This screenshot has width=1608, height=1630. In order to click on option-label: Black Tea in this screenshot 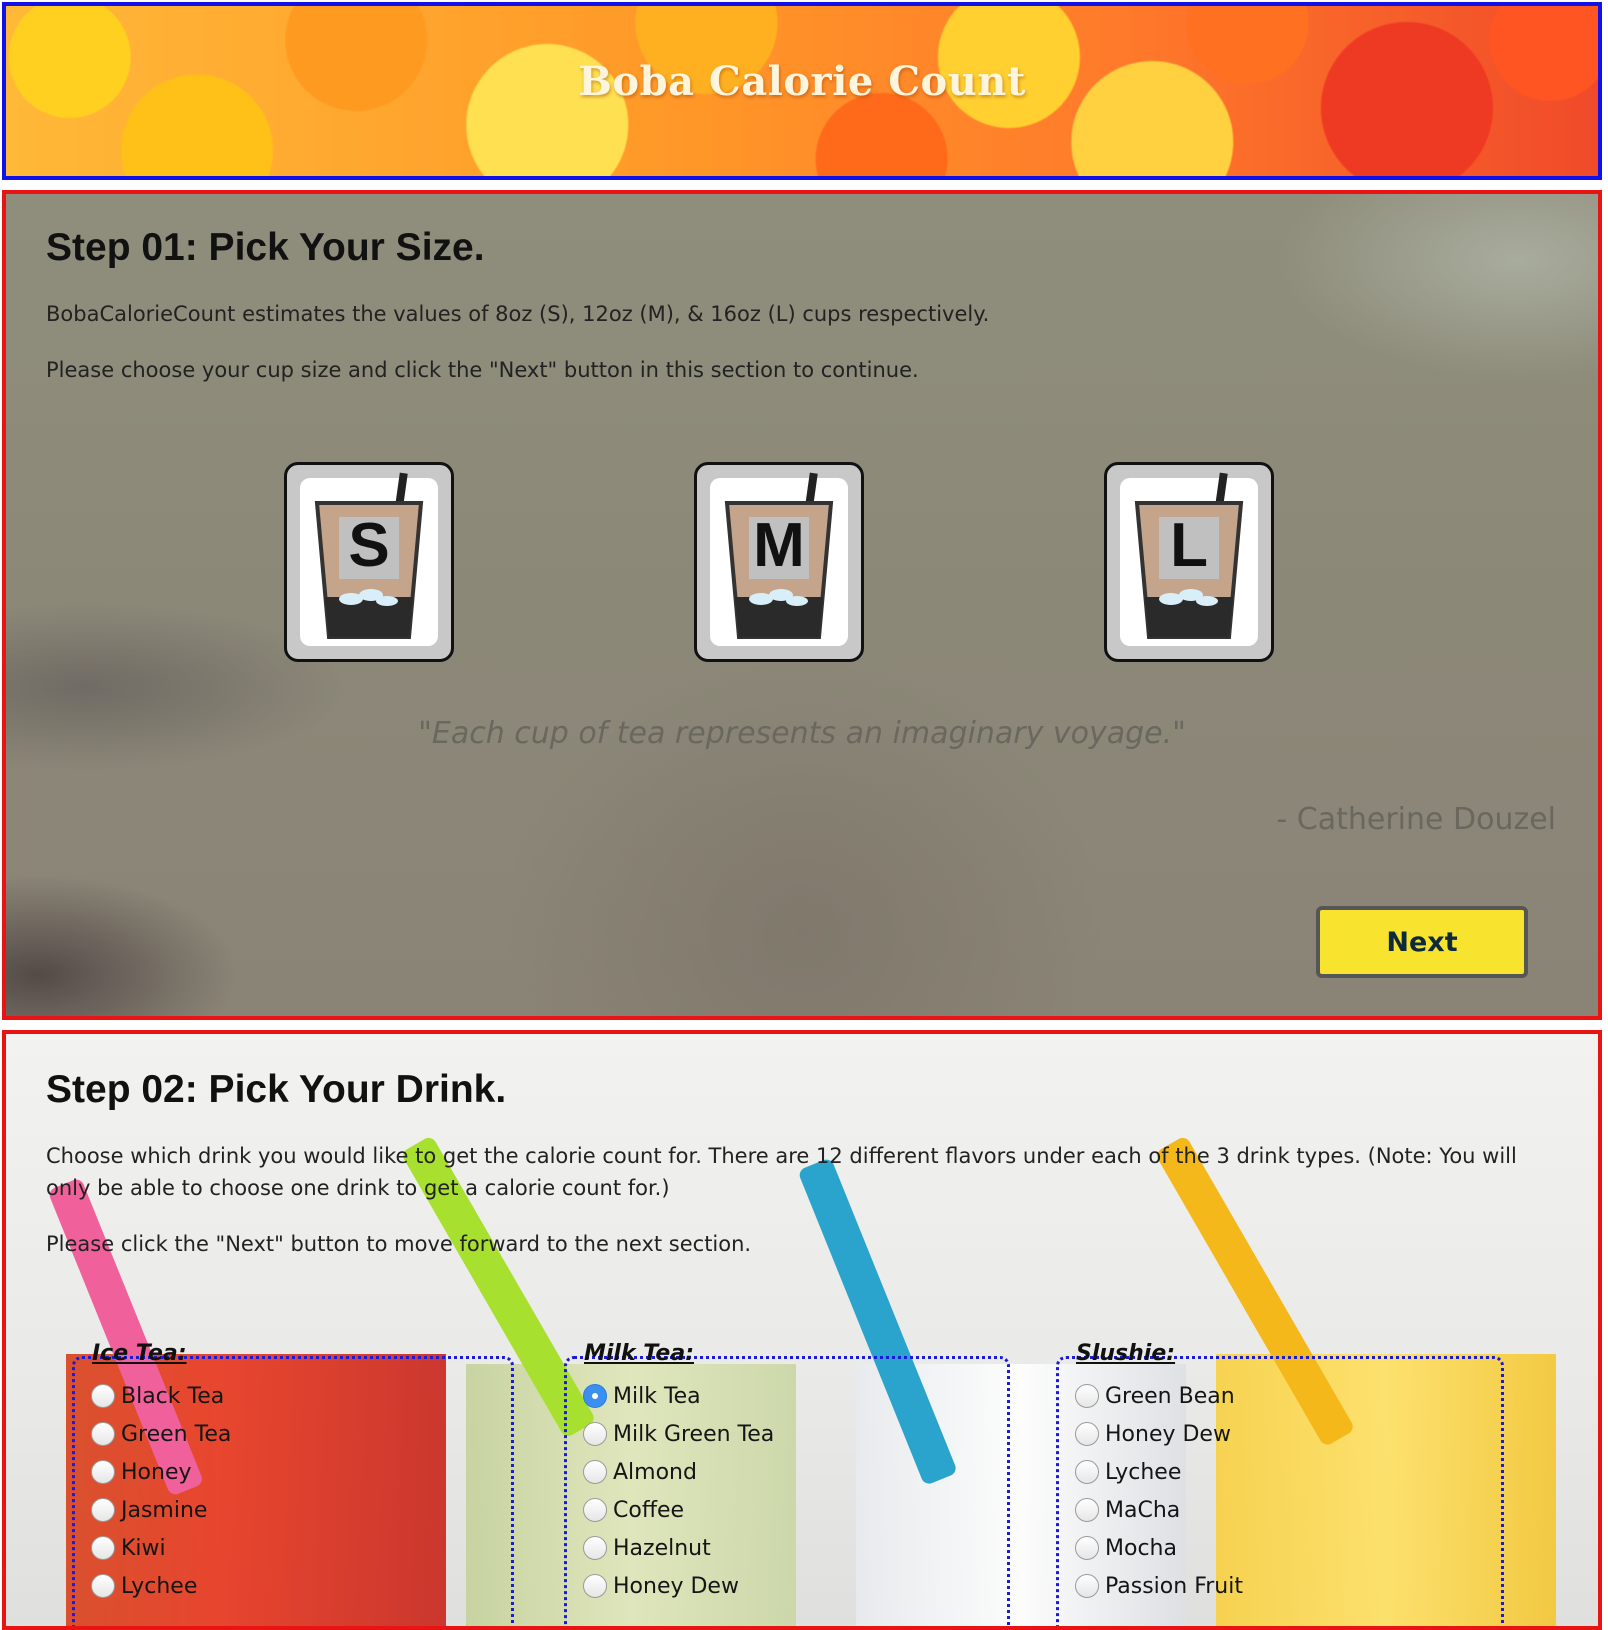, I will do `click(173, 1396)`.